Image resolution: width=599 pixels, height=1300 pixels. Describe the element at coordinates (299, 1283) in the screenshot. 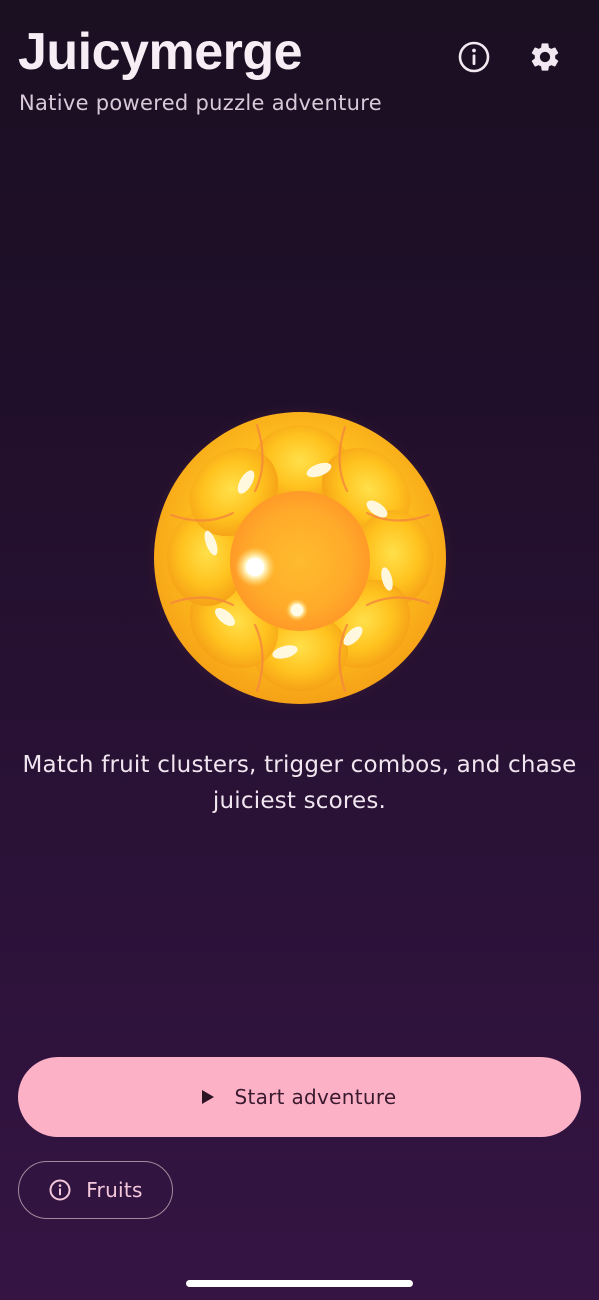

I see `home-indicator` at that location.